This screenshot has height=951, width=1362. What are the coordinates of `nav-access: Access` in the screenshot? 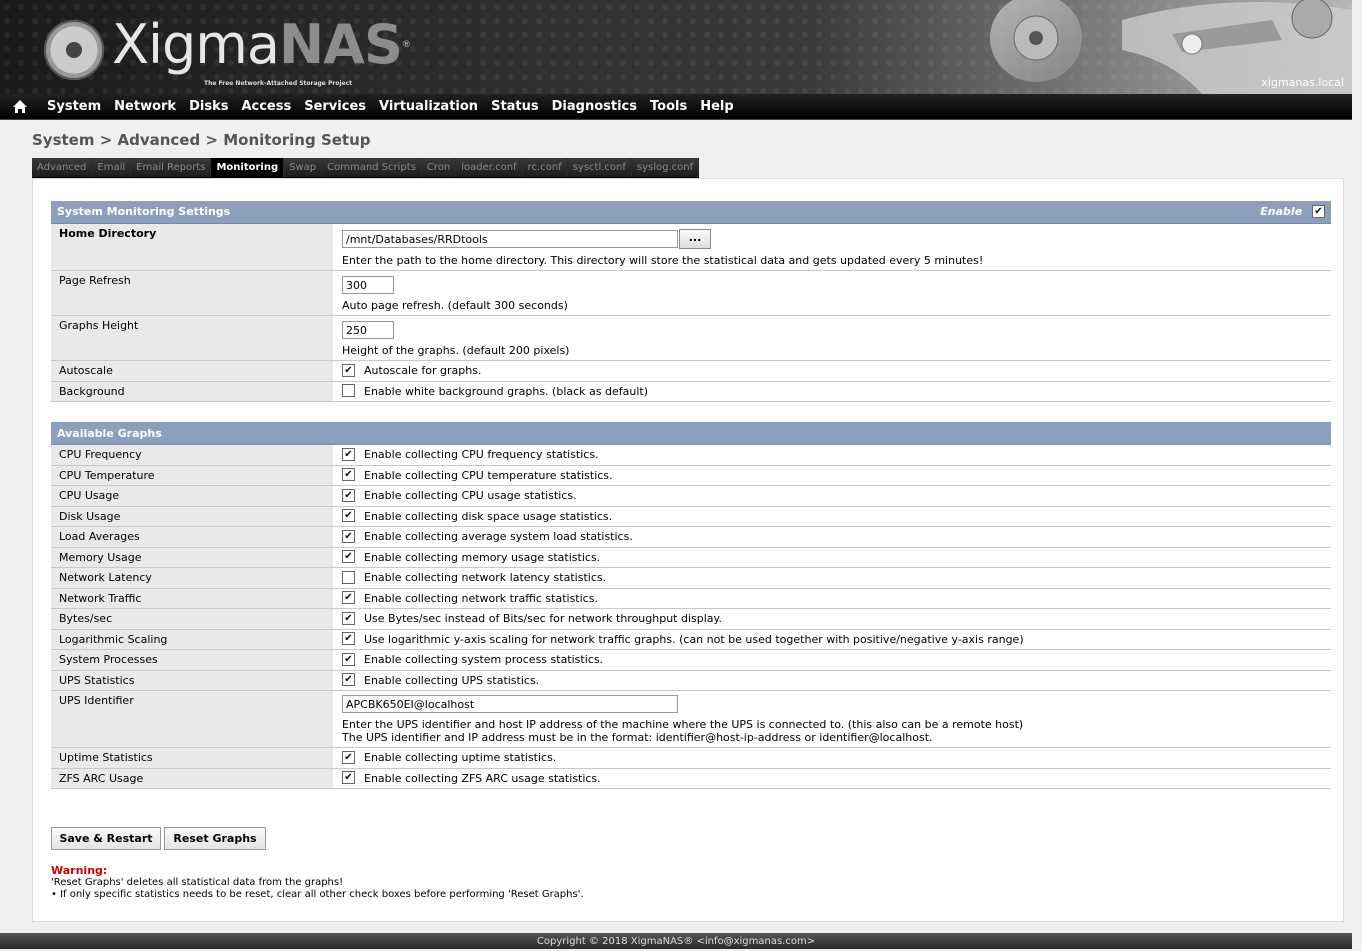 It's located at (265, 106).